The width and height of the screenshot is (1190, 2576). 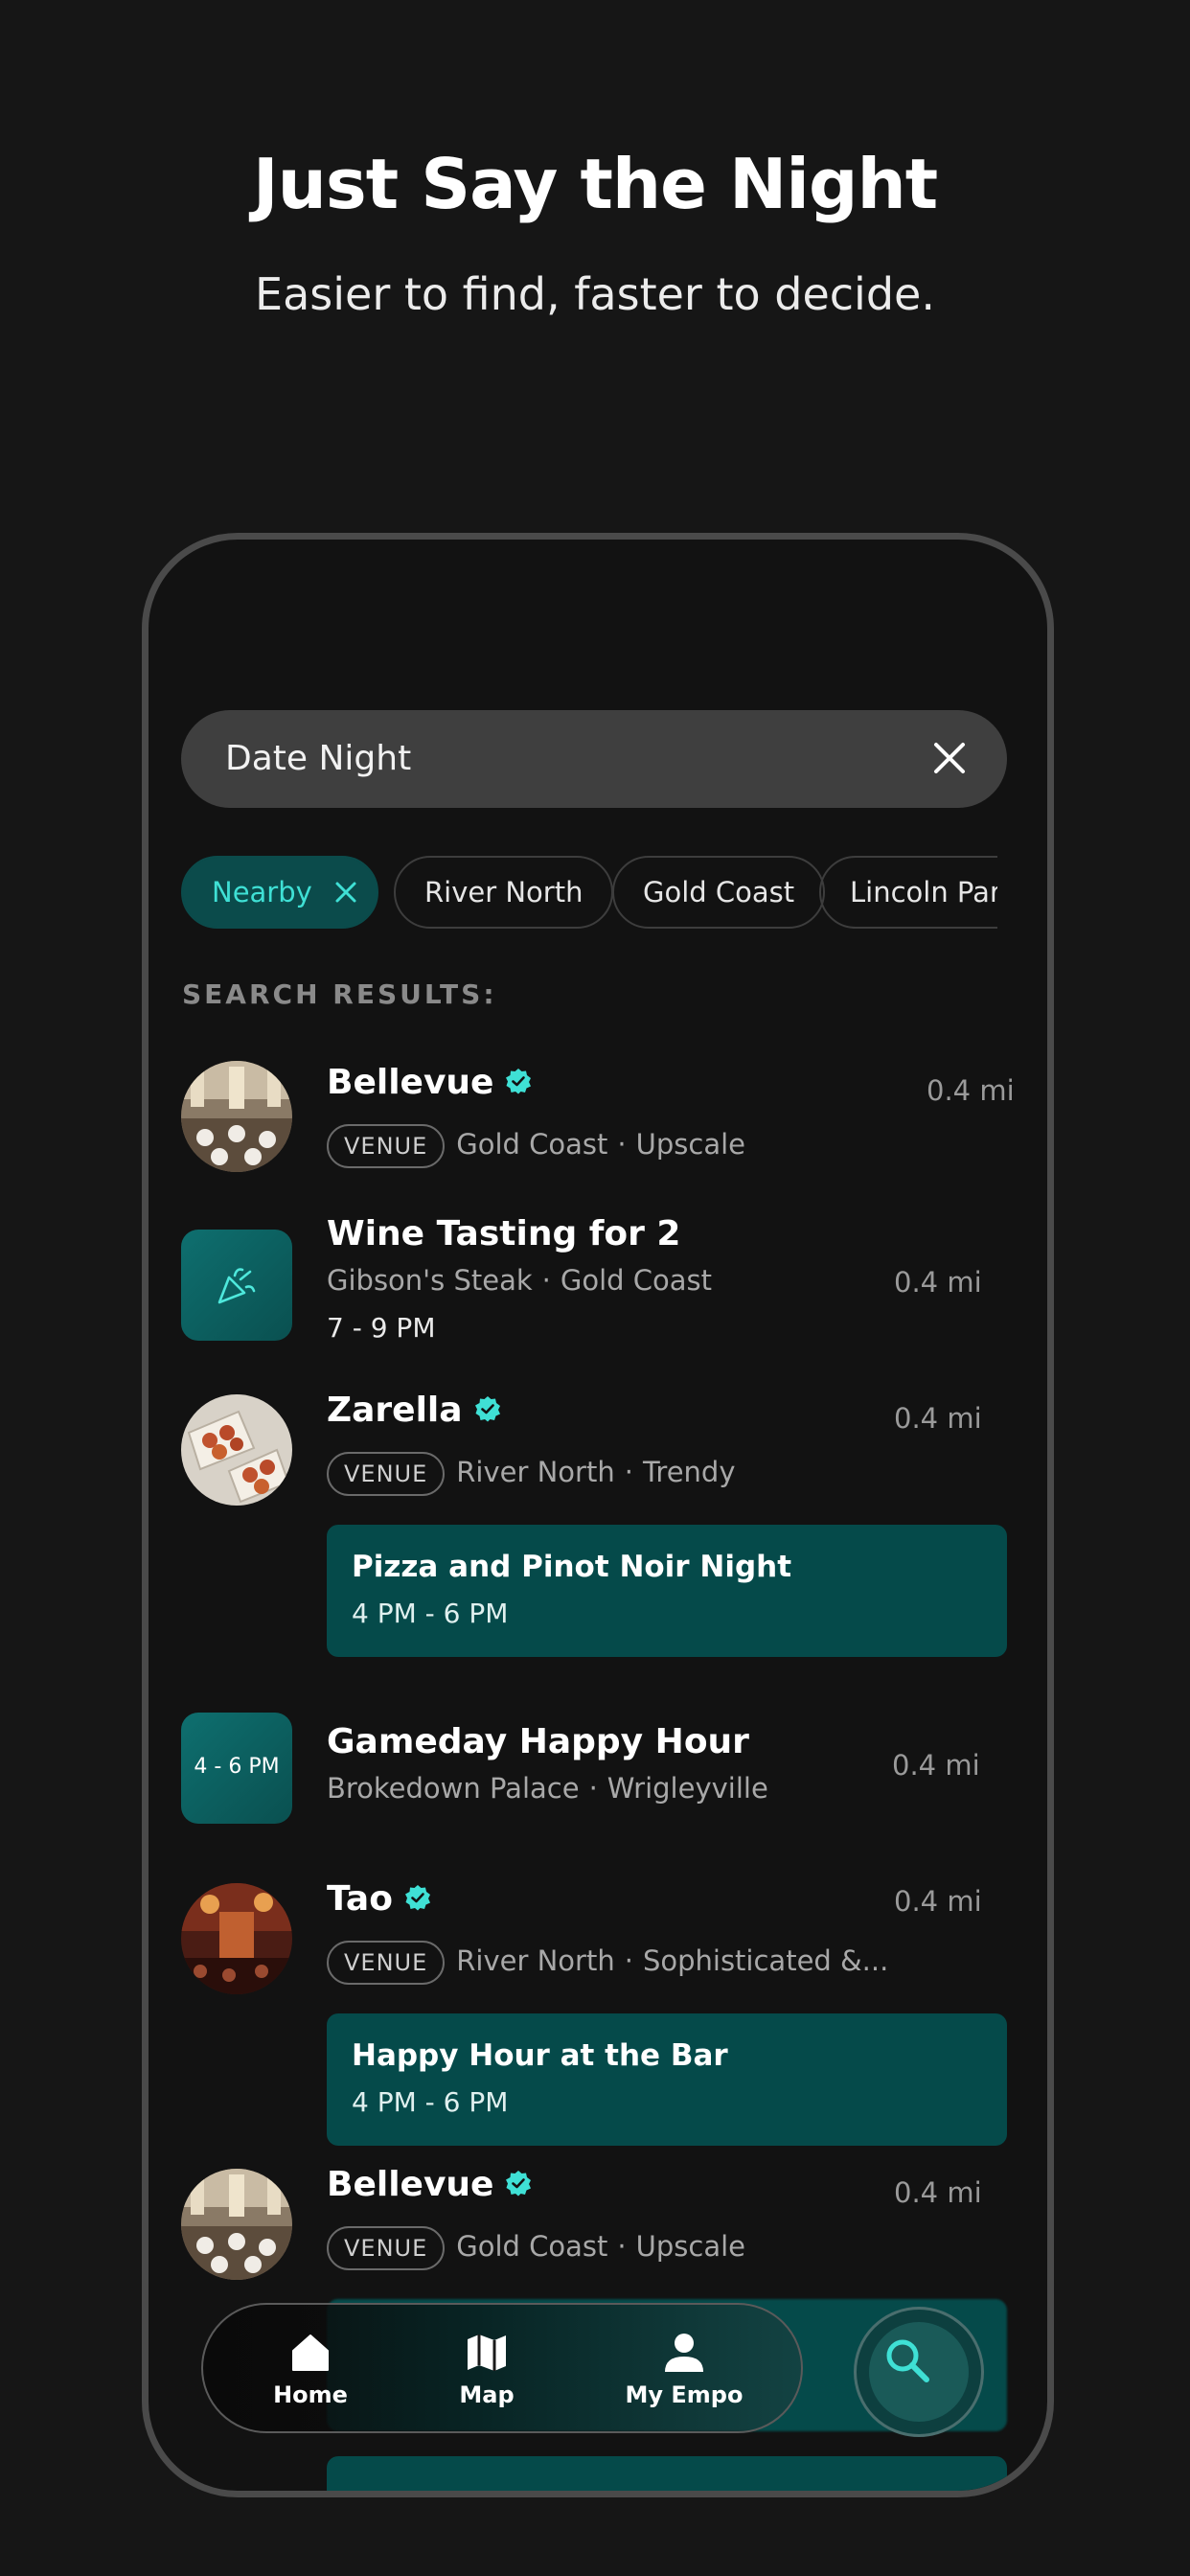 I want to click on search-button, so click(x=919, y=2372).